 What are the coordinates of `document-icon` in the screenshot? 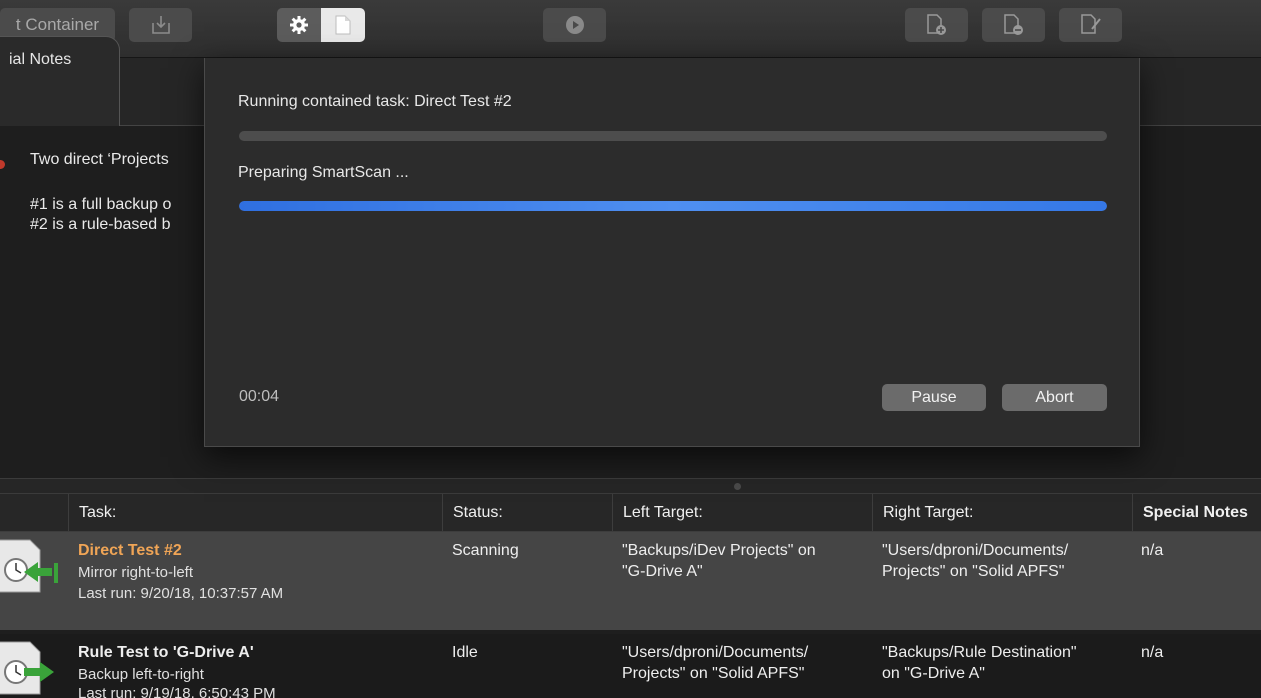 It's located at (343, 25).